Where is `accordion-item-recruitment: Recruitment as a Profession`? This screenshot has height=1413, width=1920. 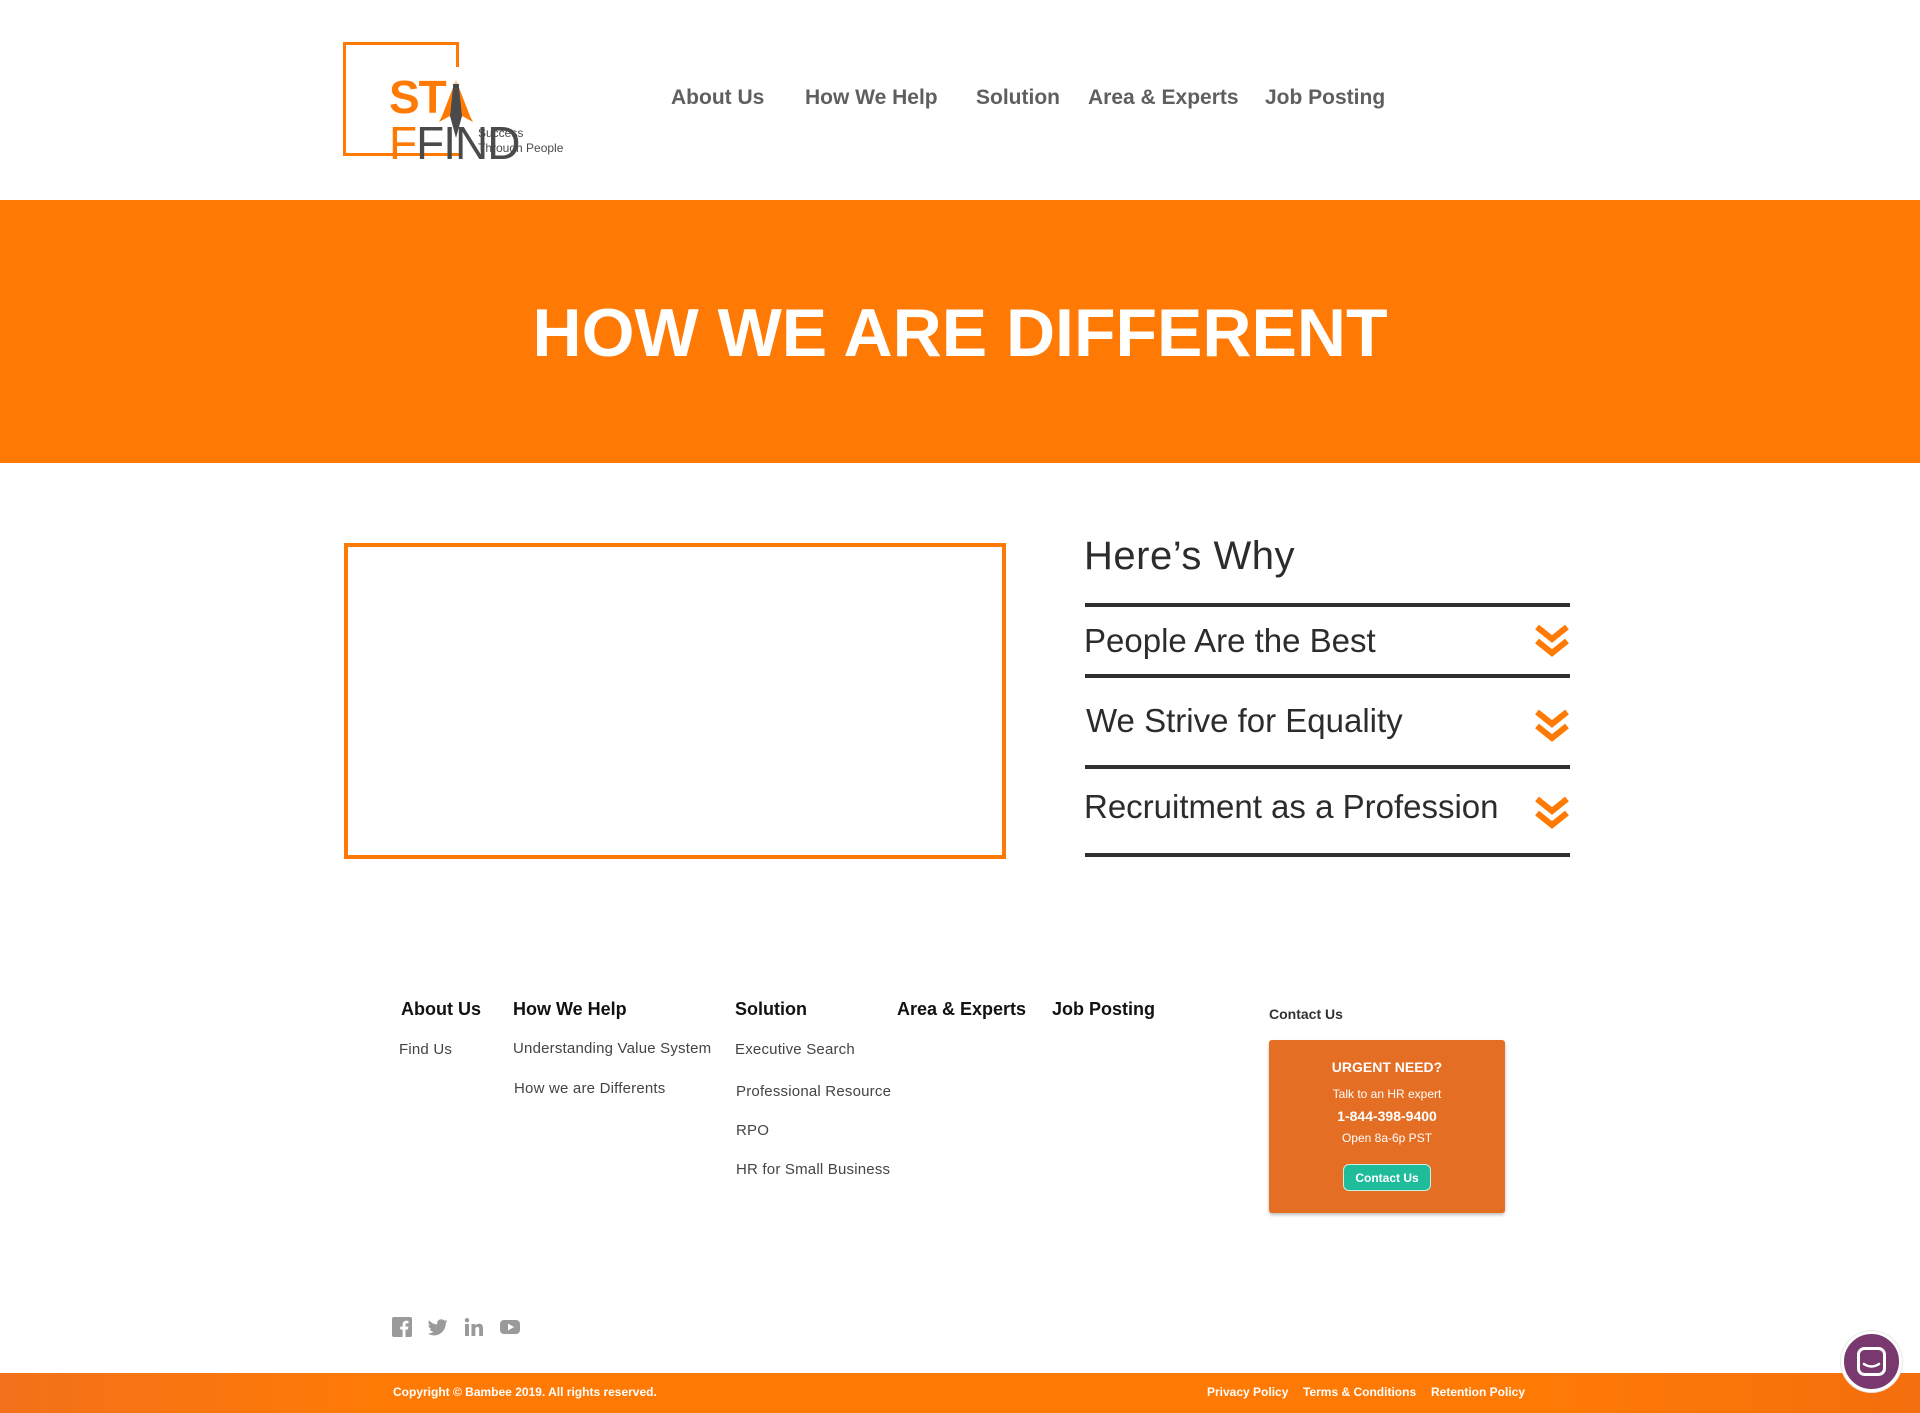
accordion-item-recruitment: Recruitment as a Profession is located at coordinates (1291, 807).